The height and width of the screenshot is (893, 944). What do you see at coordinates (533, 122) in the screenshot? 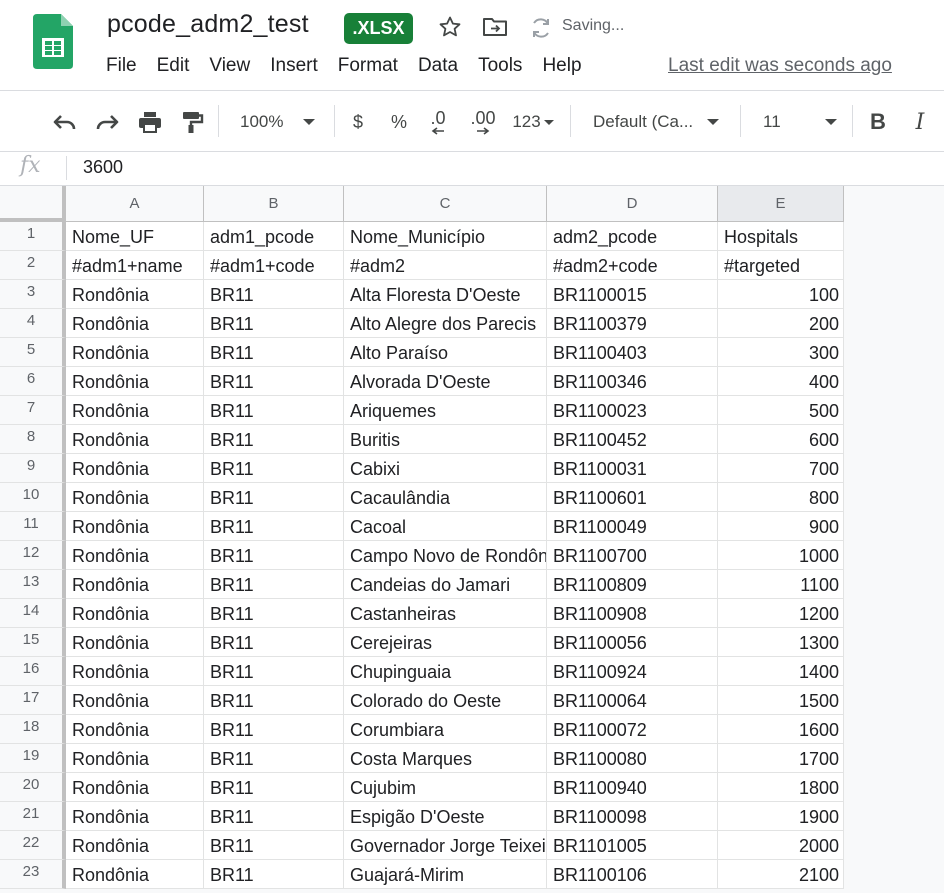
I see `more-formats-button: 123` at bounding box center [533, 122].